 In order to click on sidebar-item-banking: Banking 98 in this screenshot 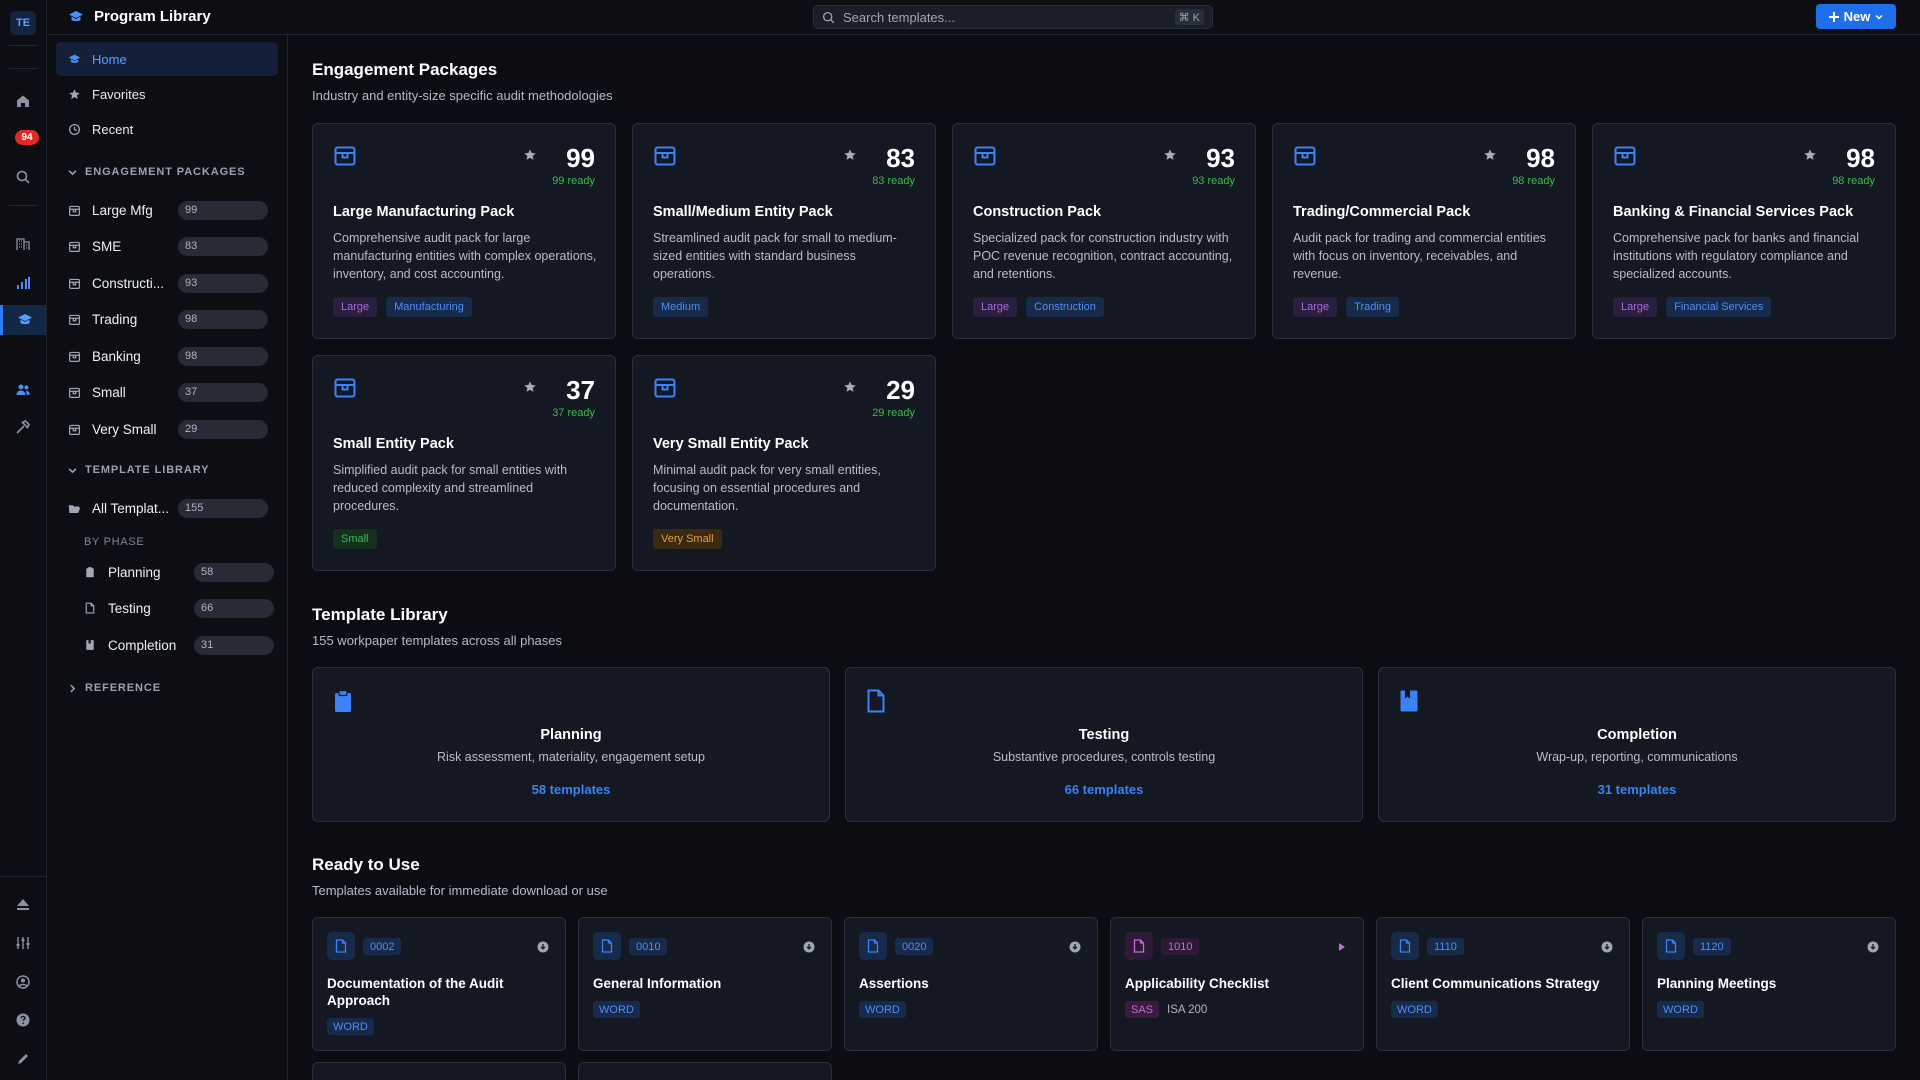, I will do `click(167, 356)`.